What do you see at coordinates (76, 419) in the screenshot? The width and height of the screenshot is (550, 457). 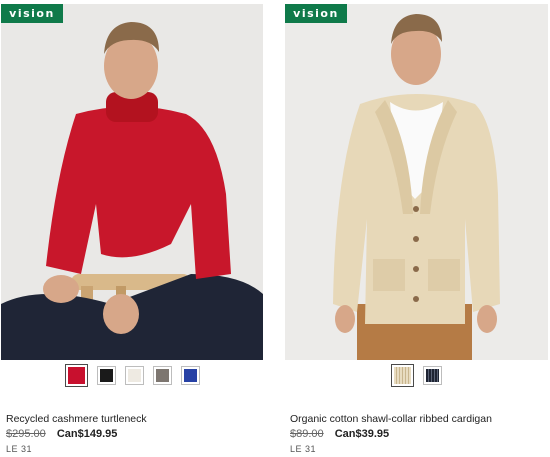 I see `product-title: Recycled cashmere turtleneck` at bounding box center [76, 419].